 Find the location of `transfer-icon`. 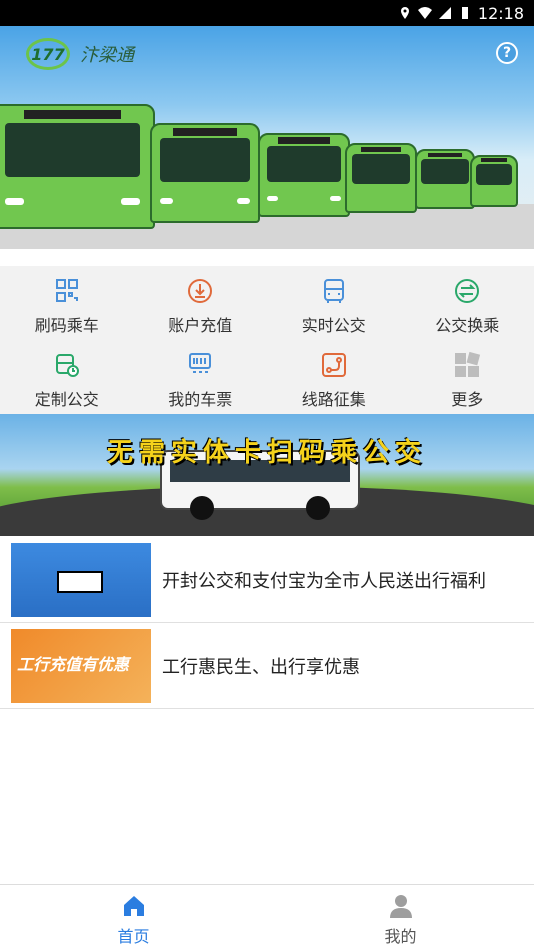

transfer-icon is located at coordinates (467, 291).